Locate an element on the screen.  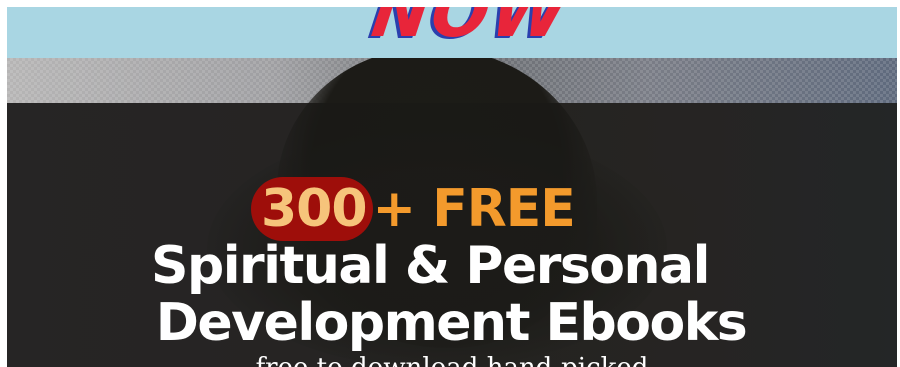
headline-line-2: Spiritual & Personal is located at coordinates (430, 266).